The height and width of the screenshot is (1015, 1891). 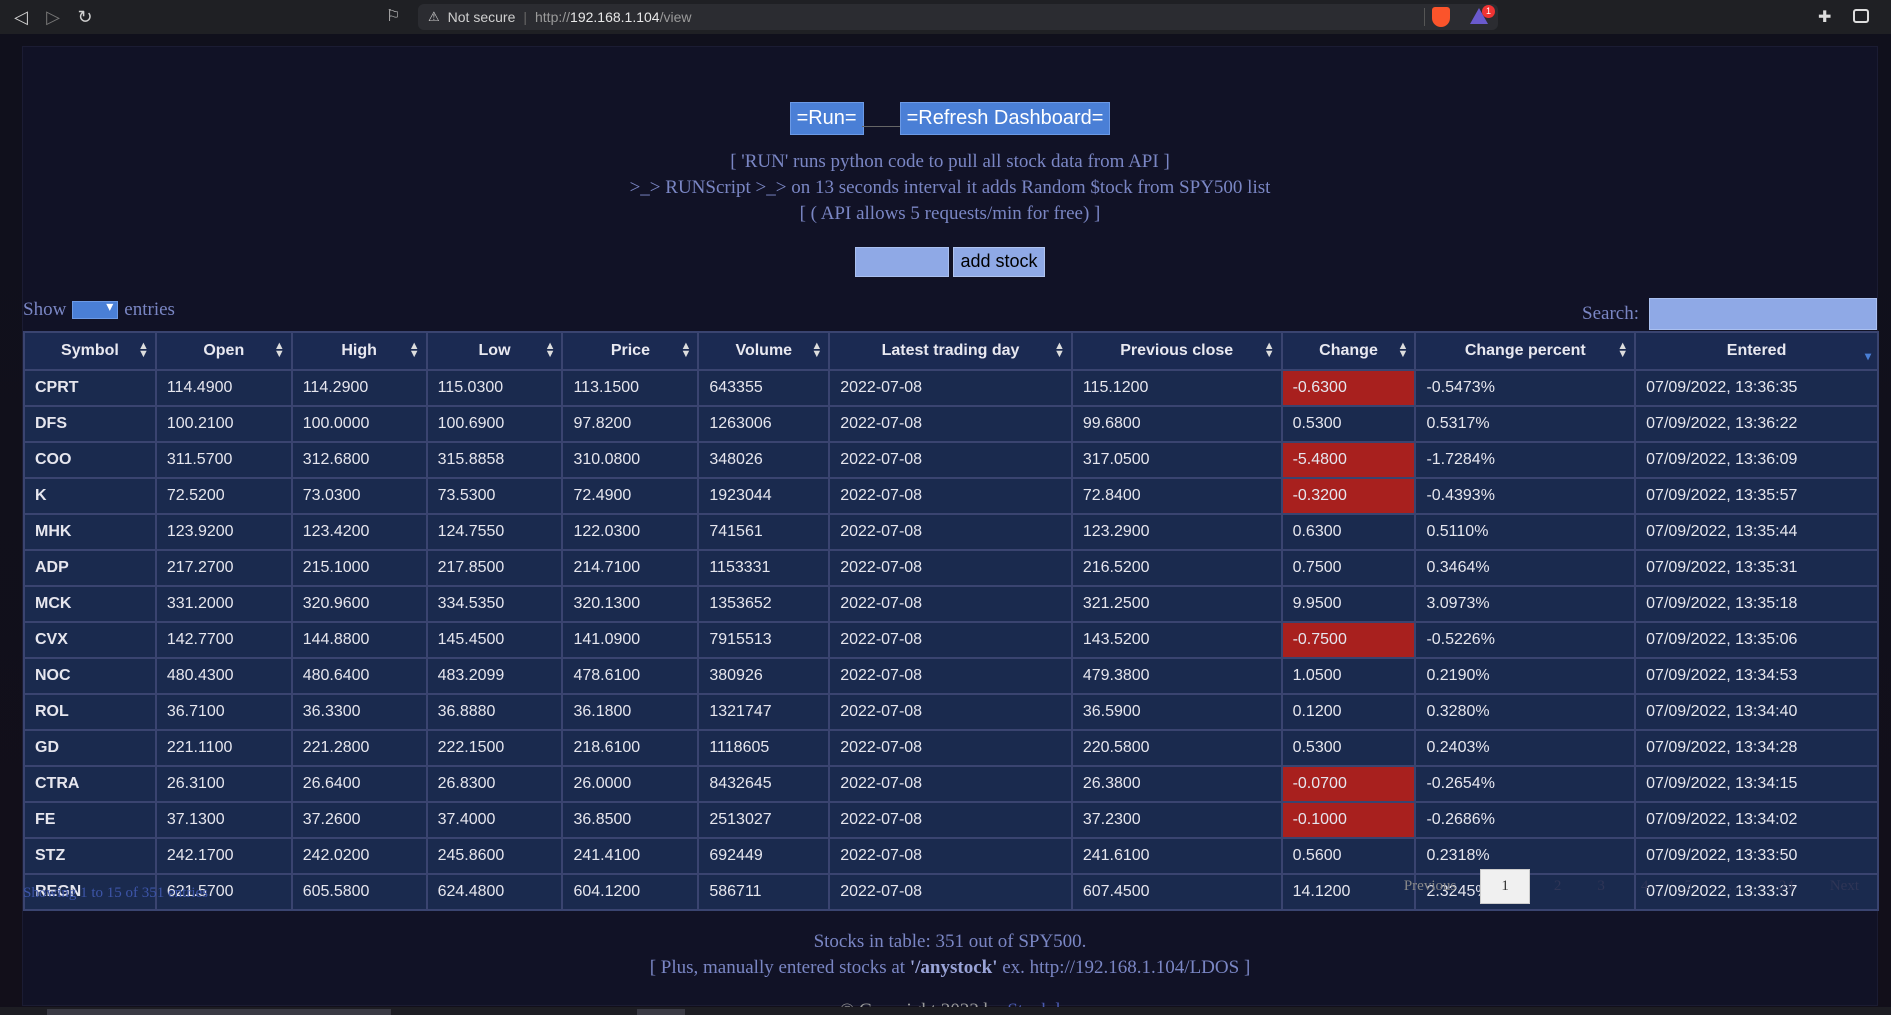 What do you see at coordinates (90, 568) in the screenshot?
I see `table-cell: ADP` at bounding box center [90, 568].